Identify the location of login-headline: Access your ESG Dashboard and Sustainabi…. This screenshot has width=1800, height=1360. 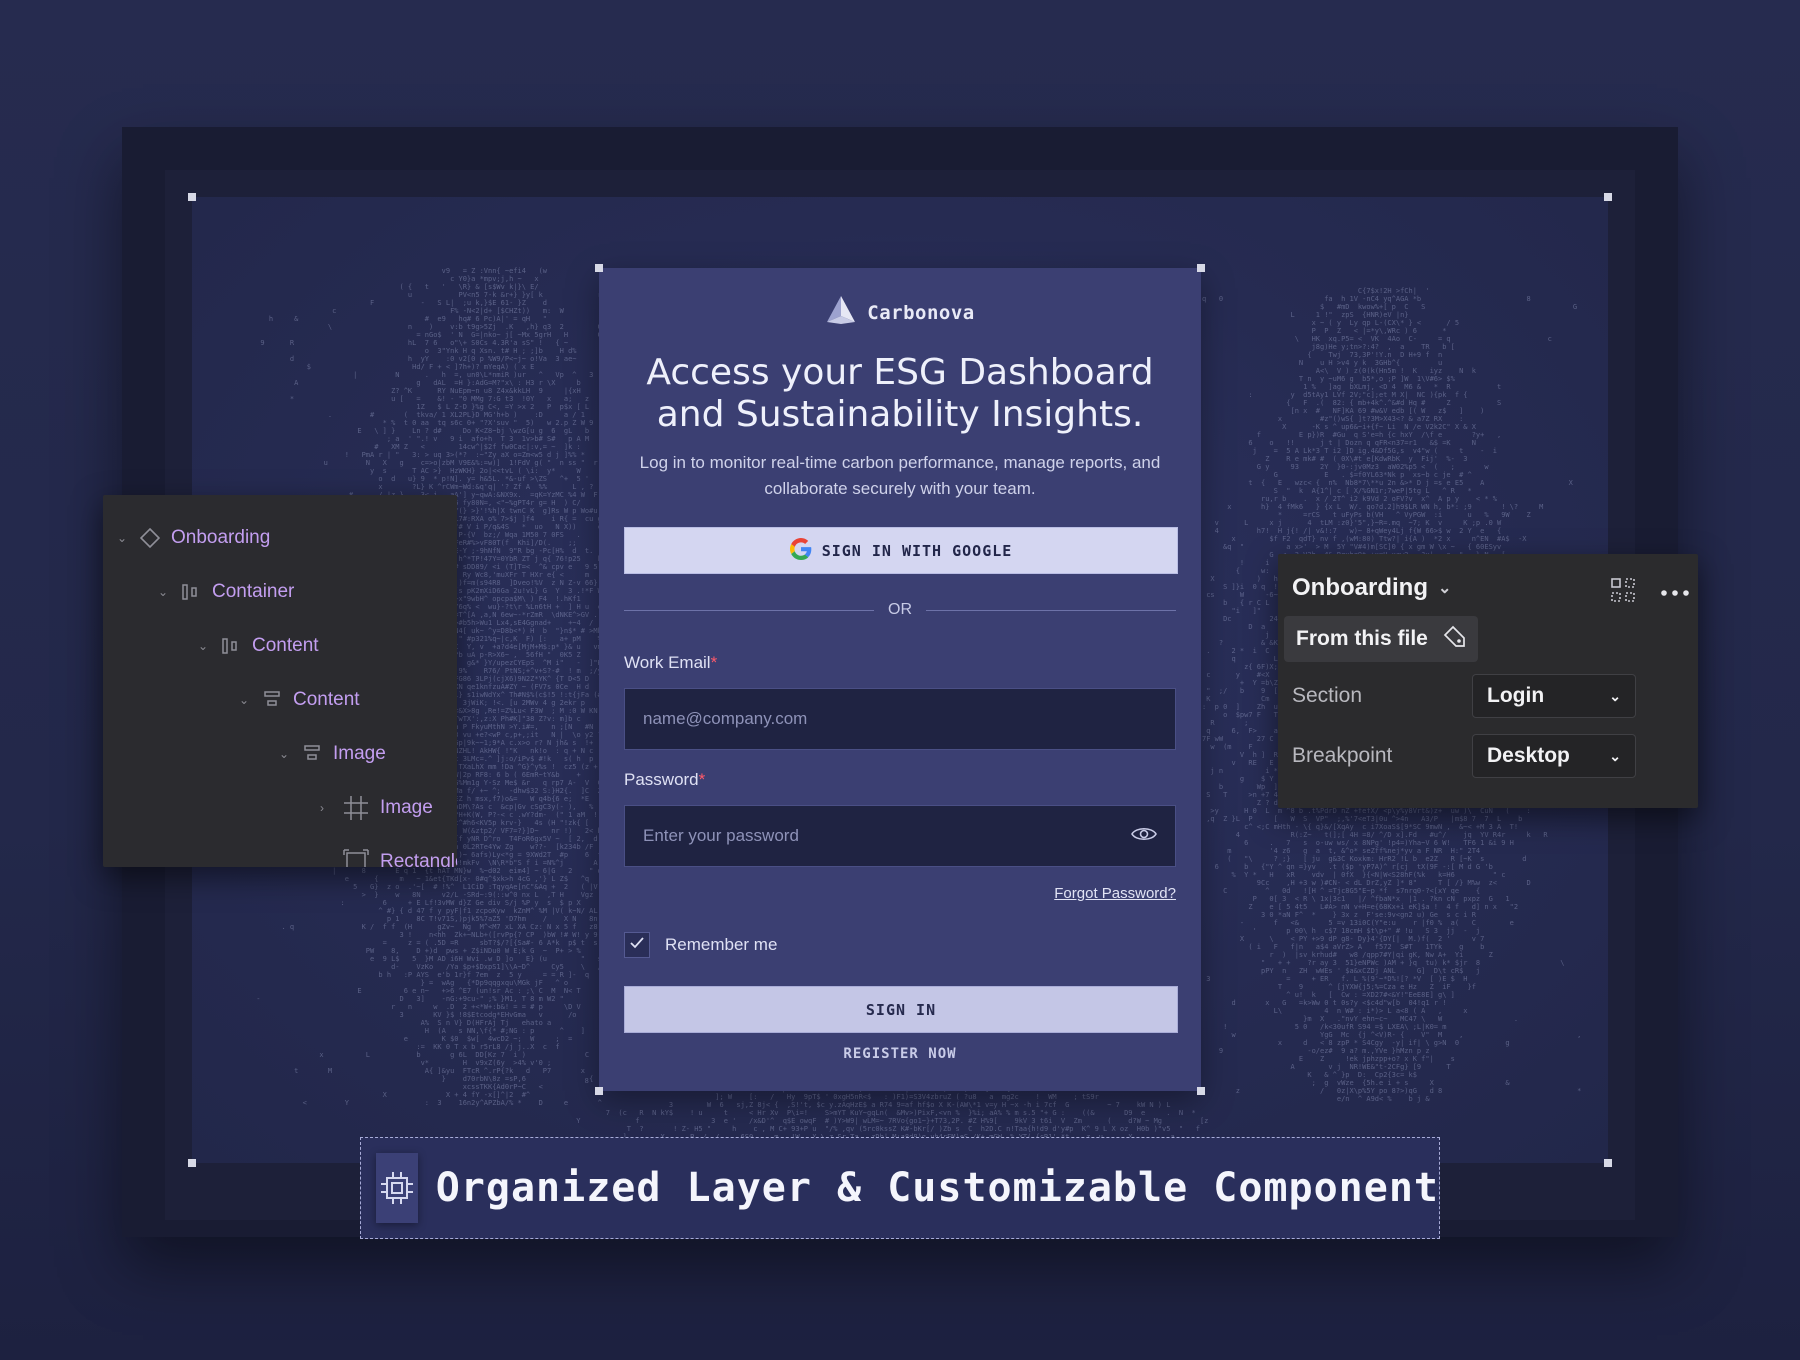
(900, 393).